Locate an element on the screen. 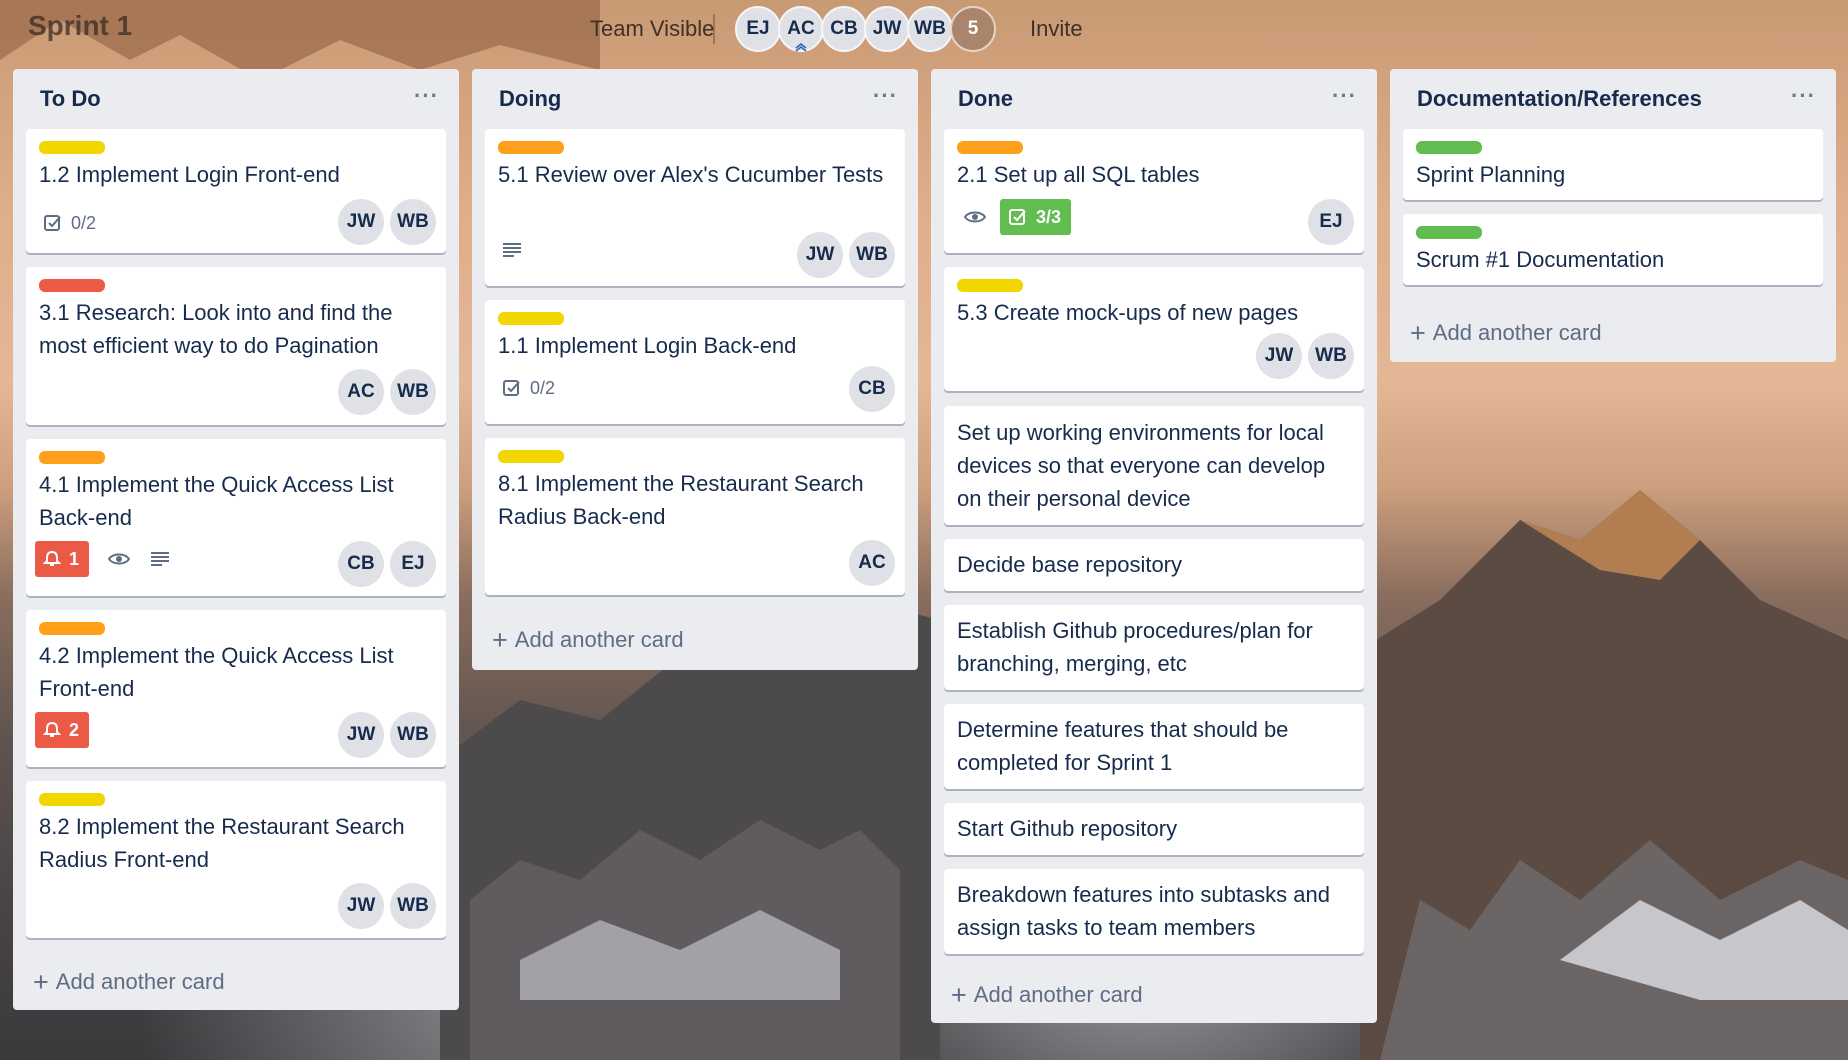  card: Sprint Planning is located at coordinates (1613, 164).